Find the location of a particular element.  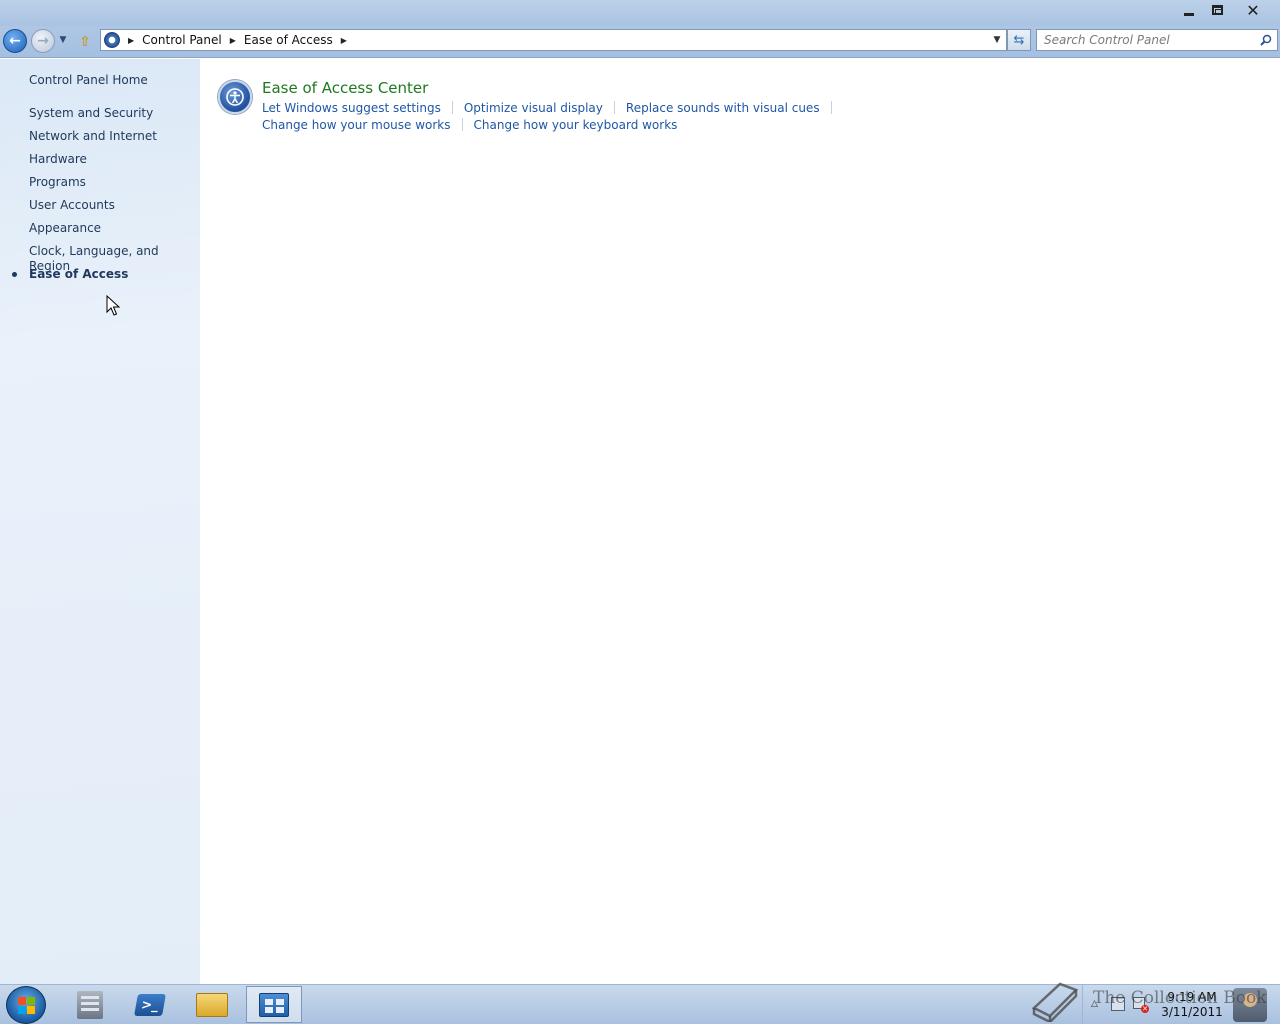

taskbar-control-panel is located at coordinates (274, 1004).